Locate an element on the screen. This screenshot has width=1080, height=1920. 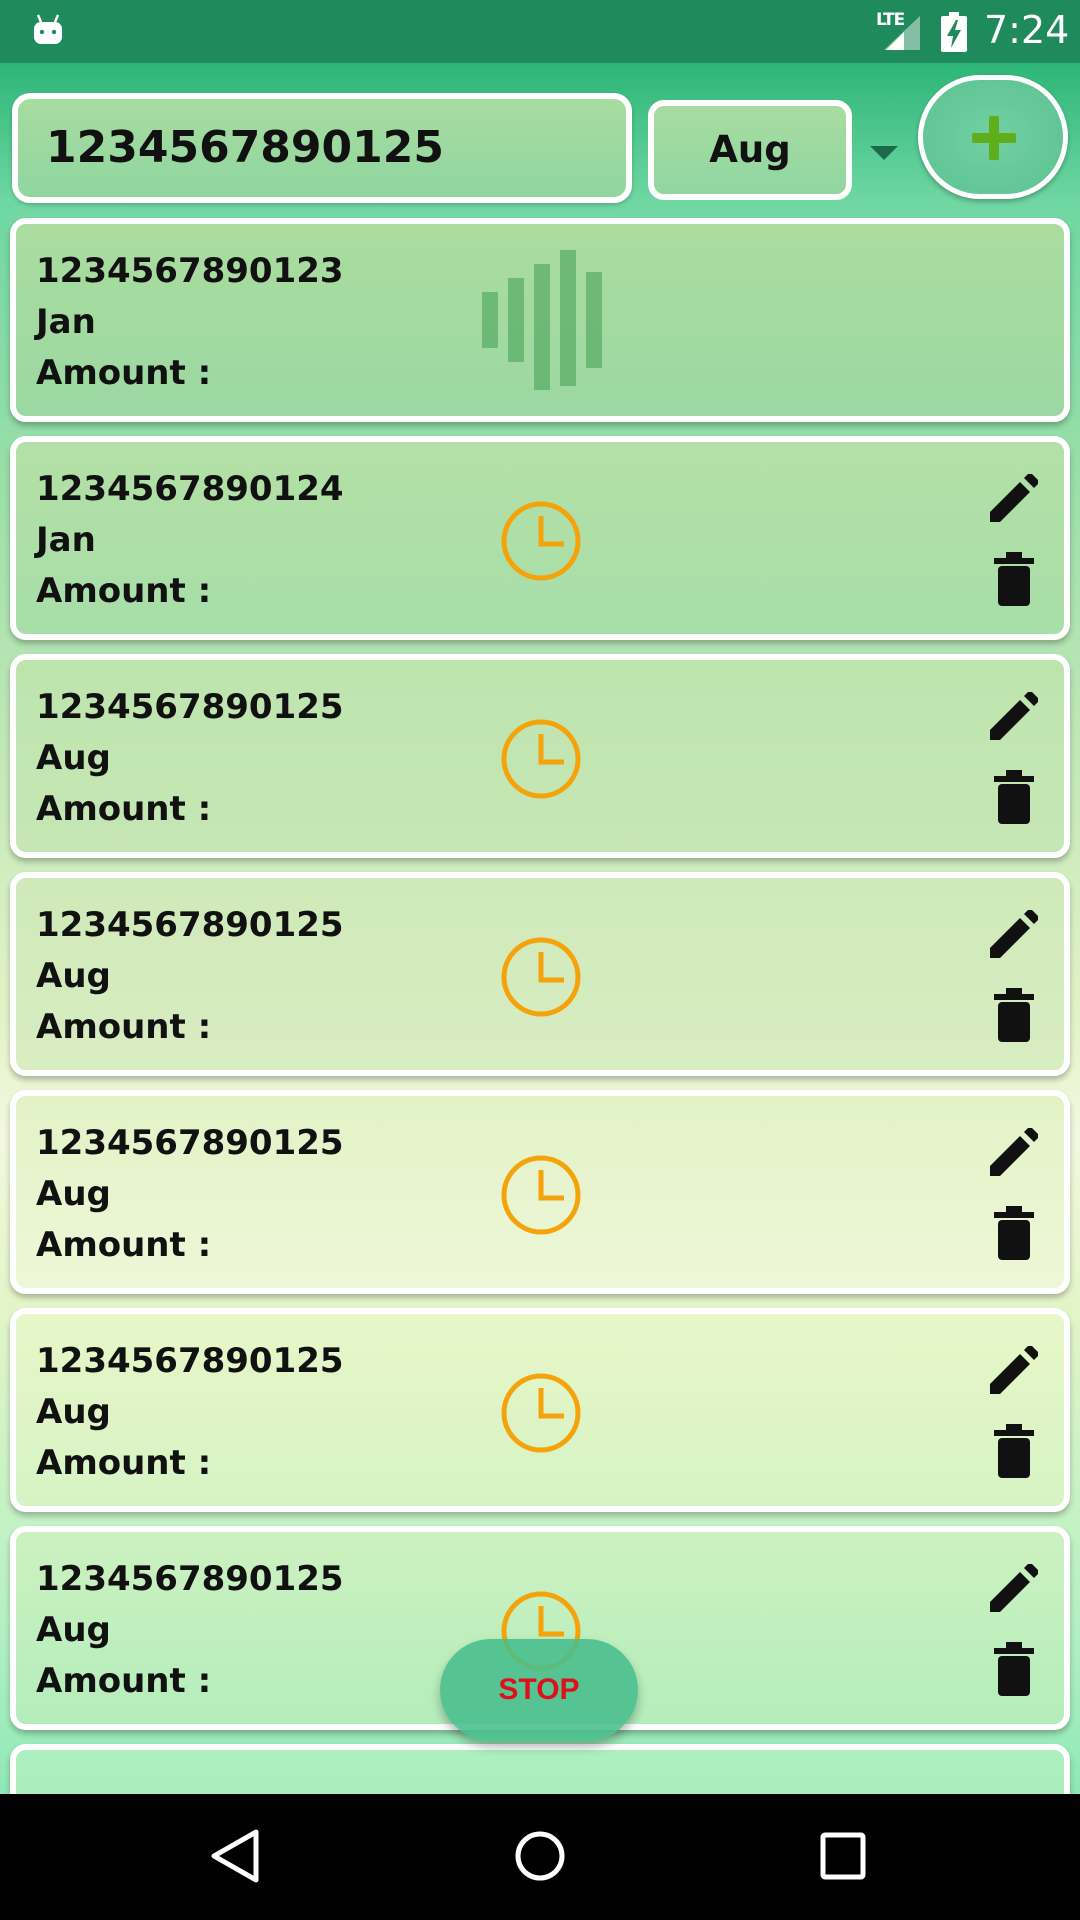
stop-button: STOP is located at coordinates (539, 1690).